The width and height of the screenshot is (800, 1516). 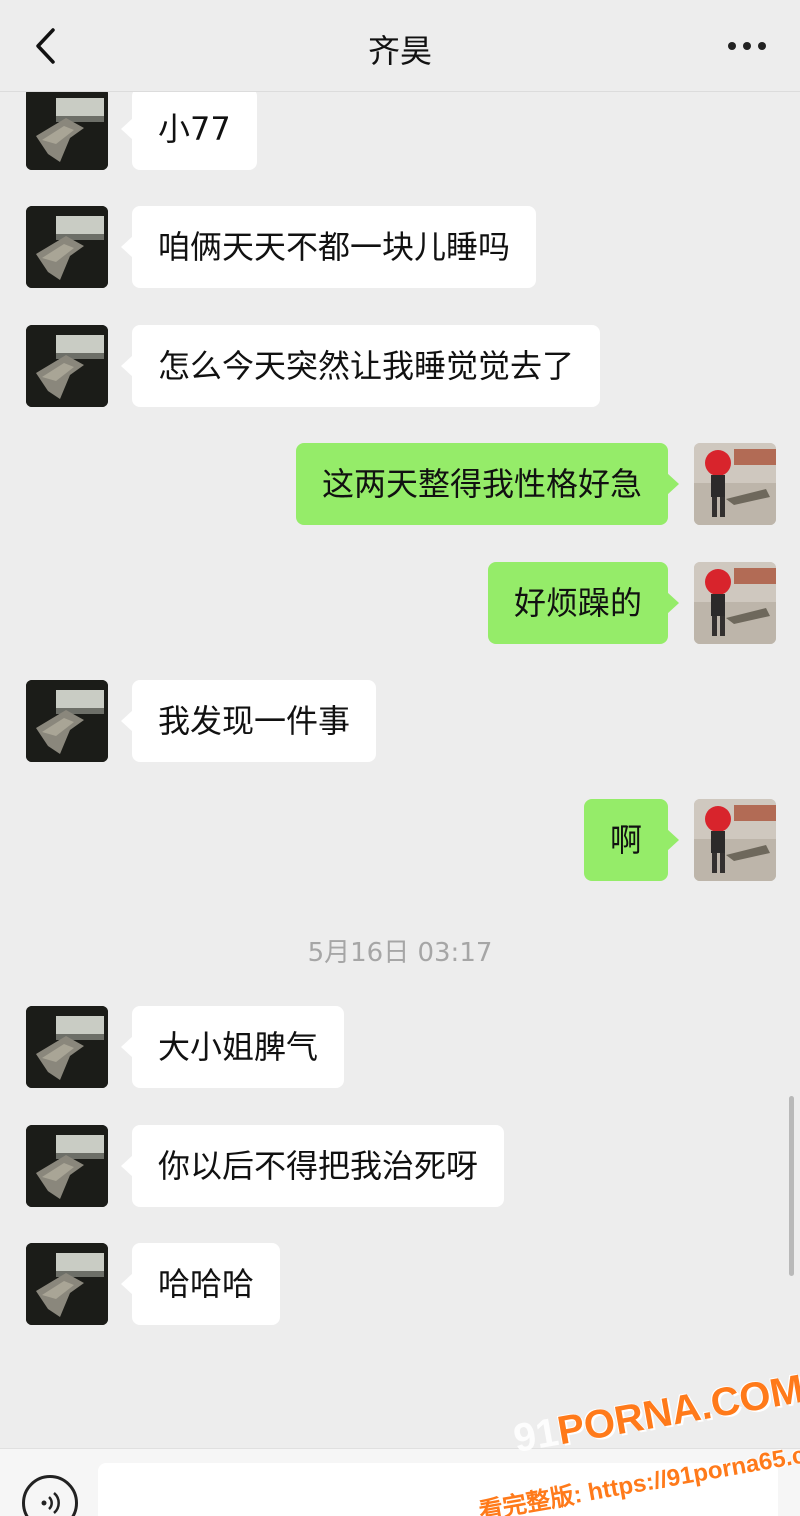 What do you see at coordinates (50, 1503) in the screenshot?
I see `voice-input-icon` at bounding box center [50, 1503].